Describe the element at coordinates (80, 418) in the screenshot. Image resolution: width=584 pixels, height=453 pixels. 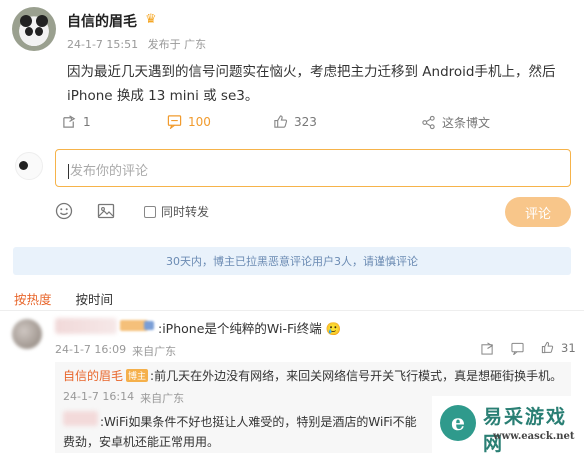
I see `reply-author-redacted` at that location.